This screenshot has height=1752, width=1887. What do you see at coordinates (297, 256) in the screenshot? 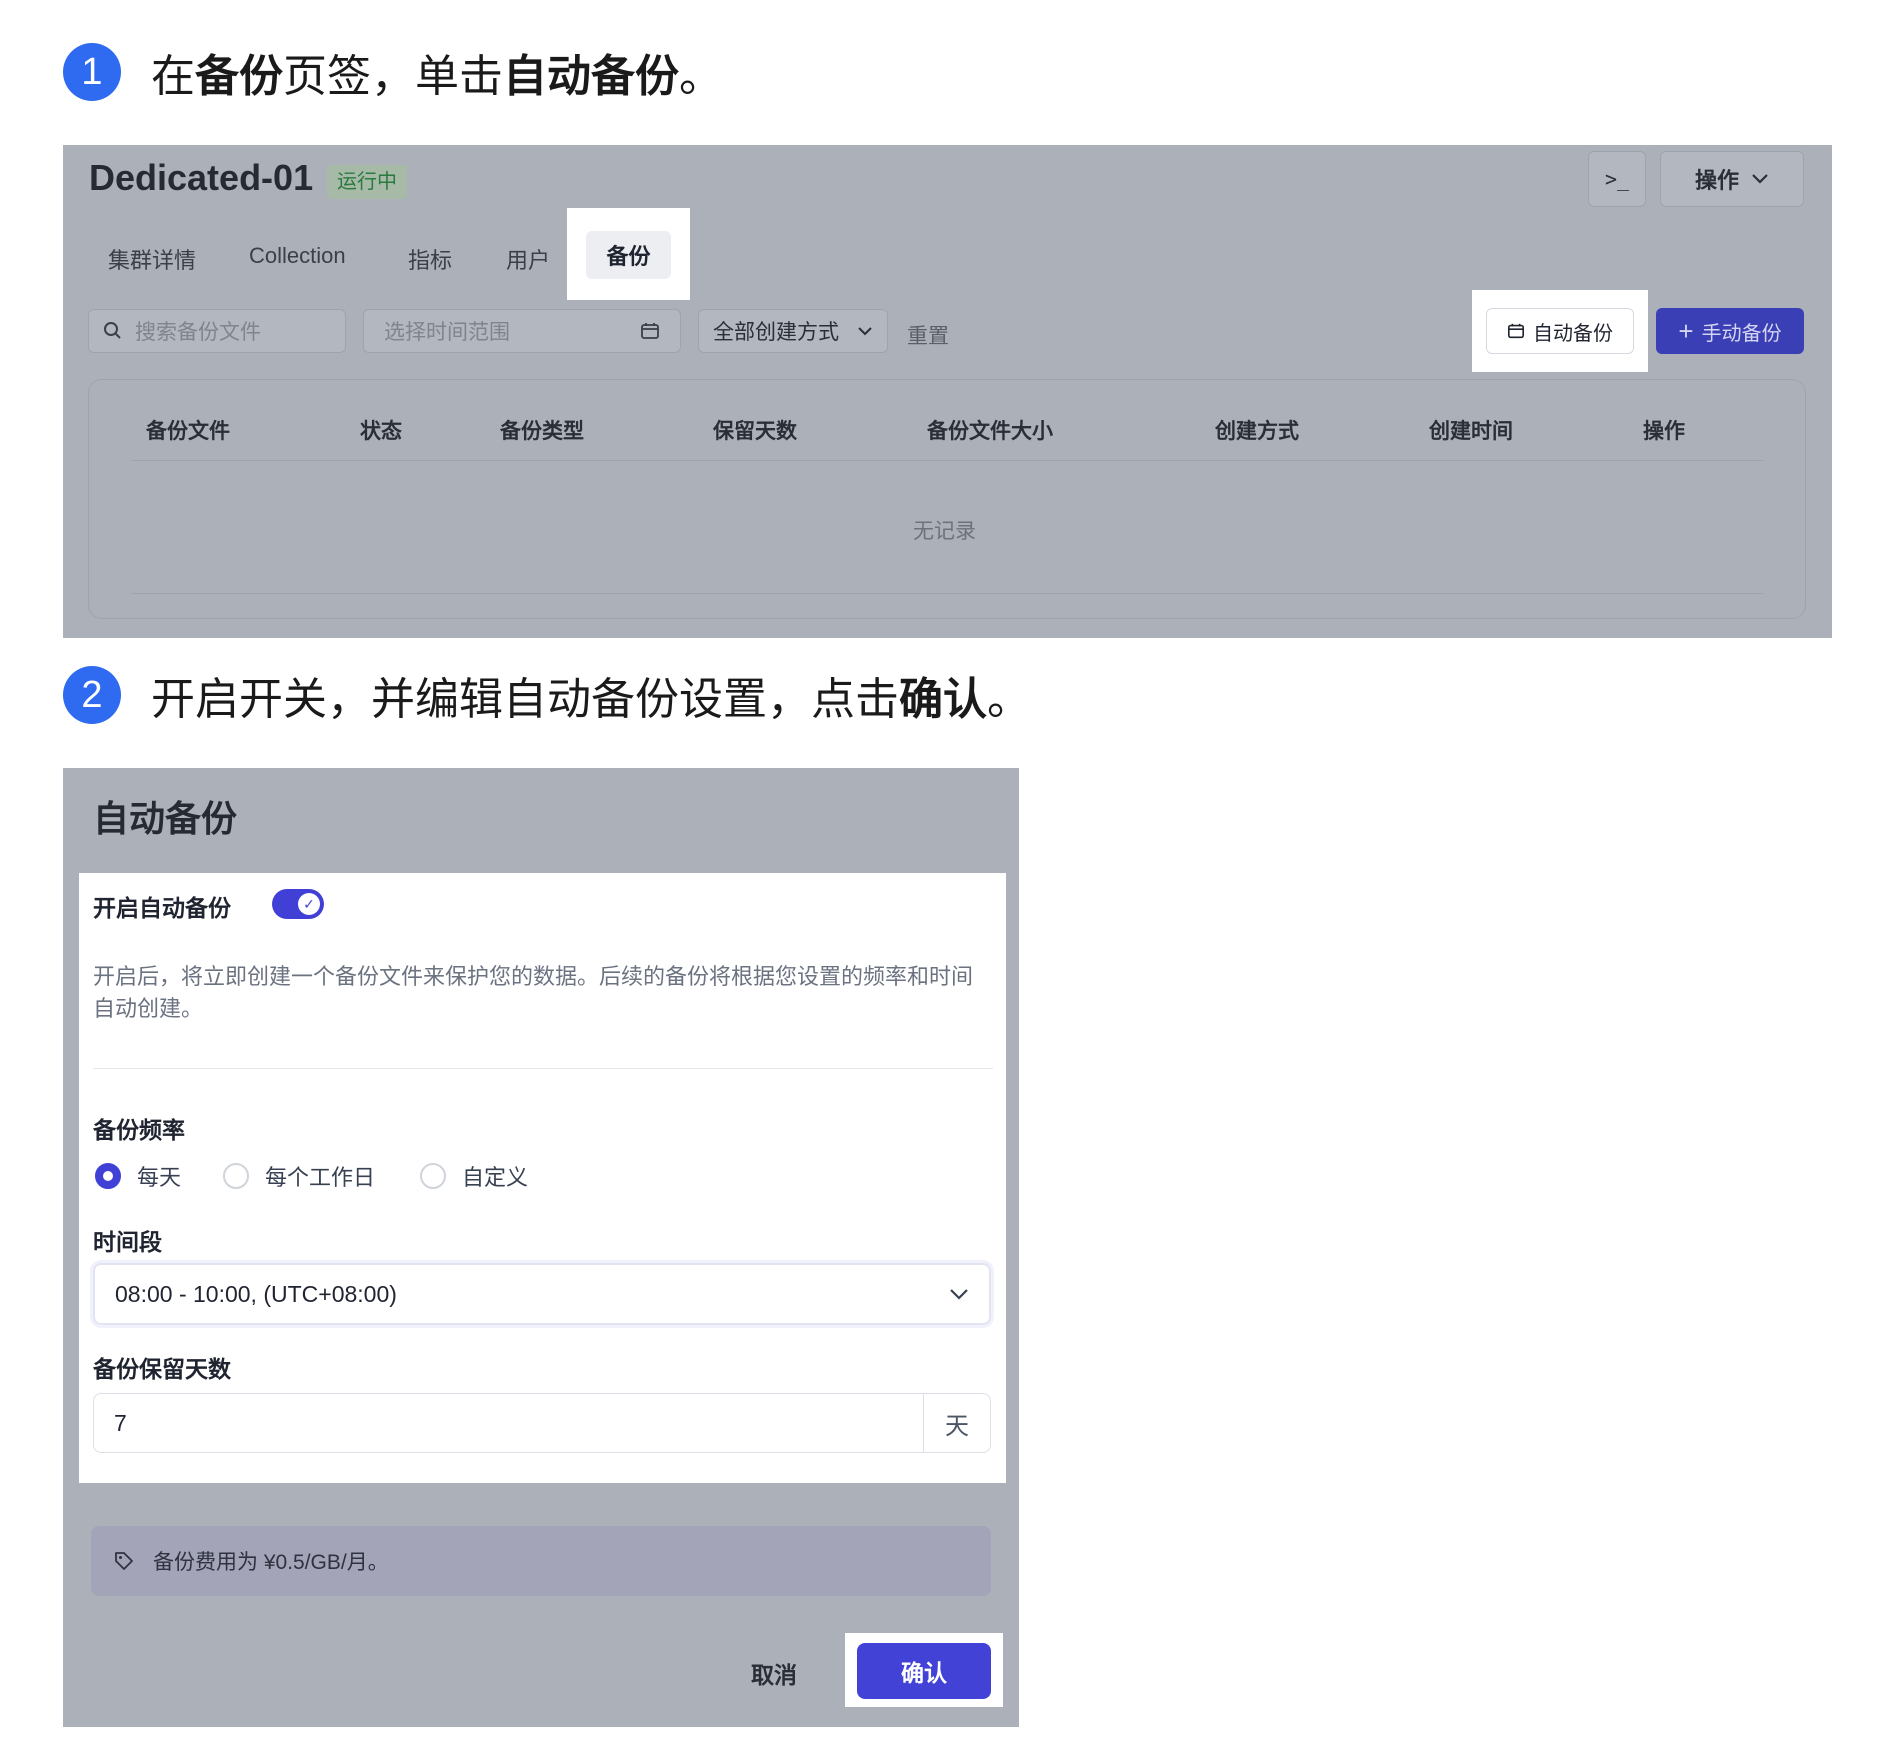
I see `tab-collection: Collection` at bounding box center [297, 256].